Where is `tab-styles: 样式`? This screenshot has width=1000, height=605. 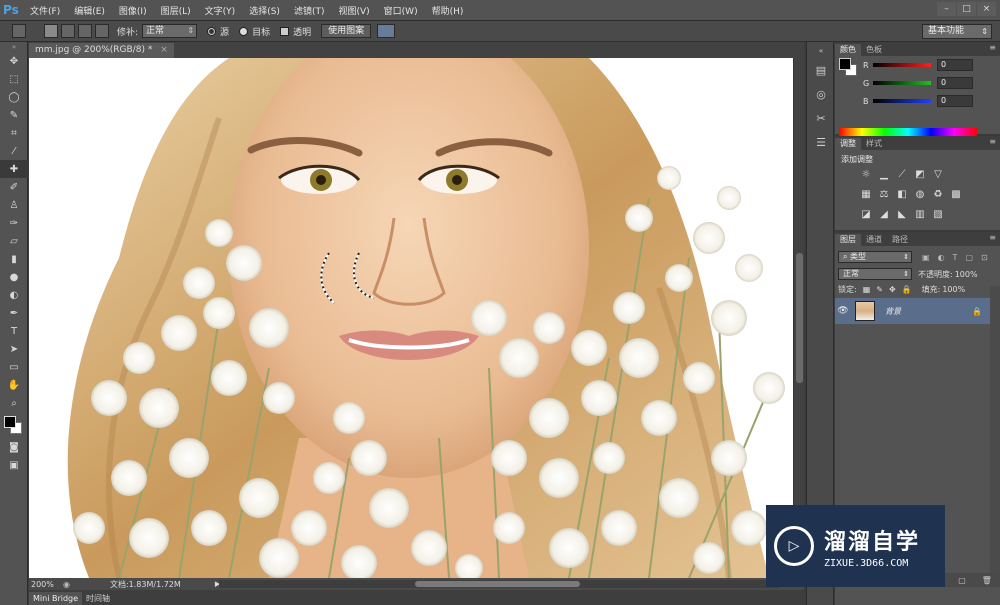
tab-styles: 样式 is located at coordinates (874, 144).